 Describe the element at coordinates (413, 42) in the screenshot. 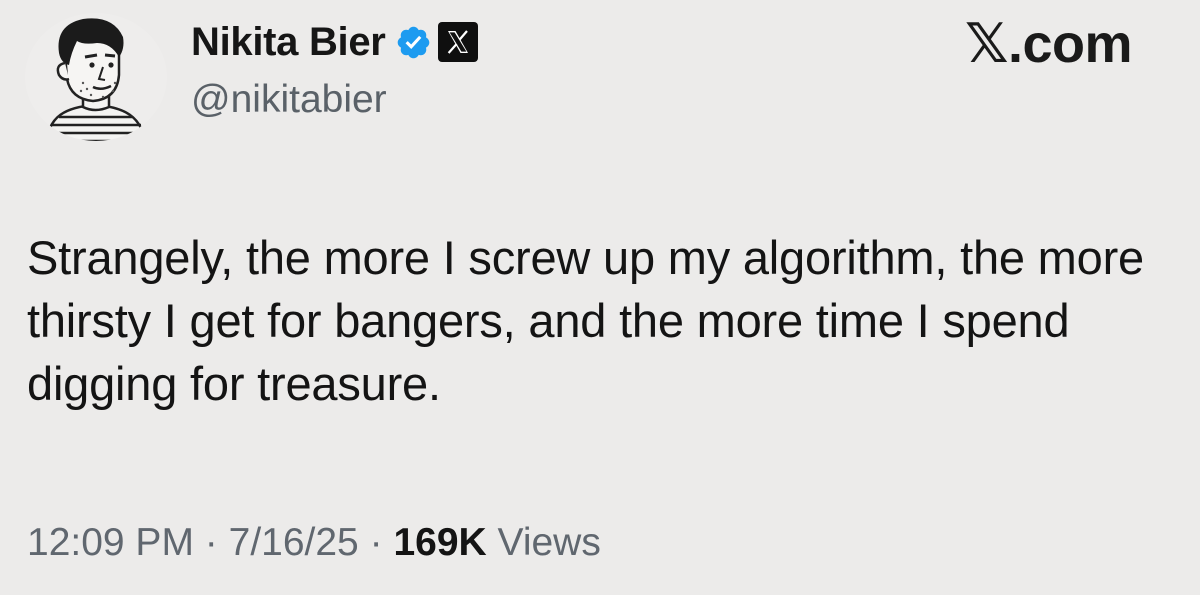

I see `verified-checkmark-icon` at that location.